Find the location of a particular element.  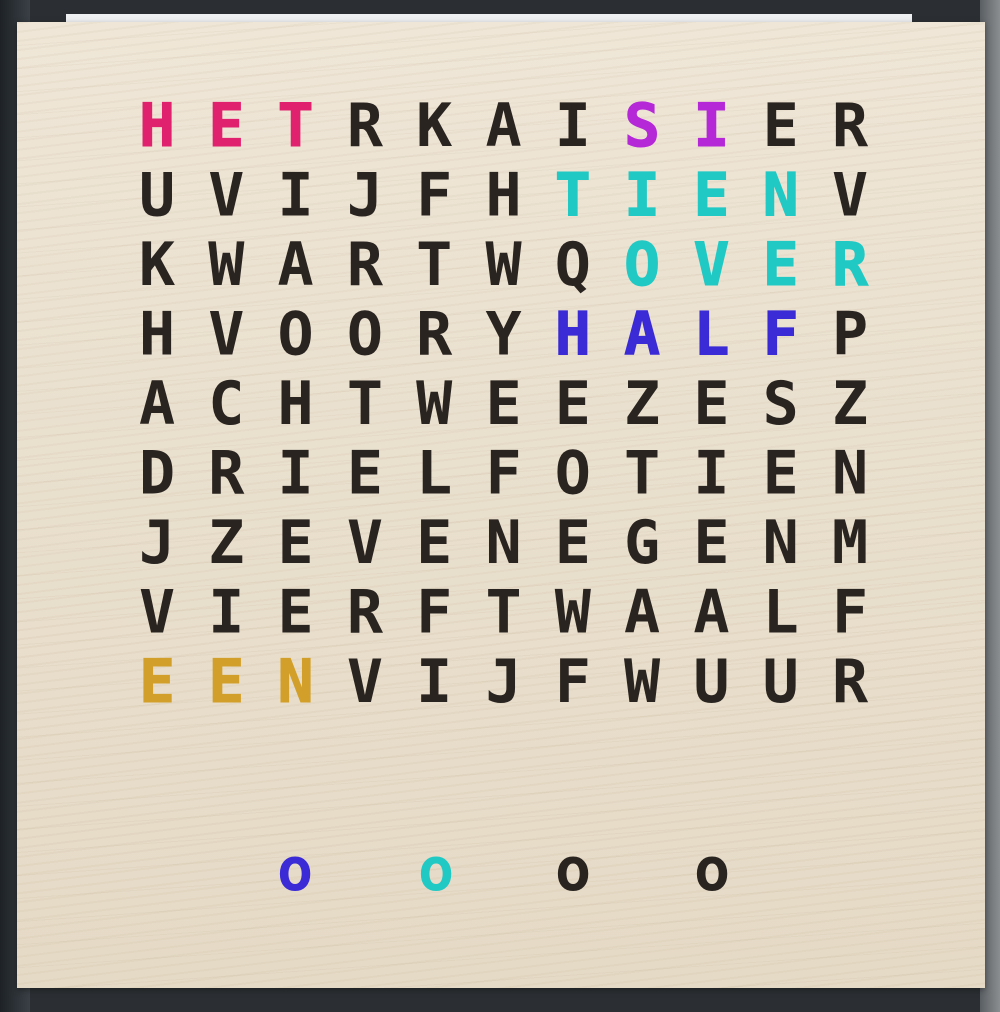

letter-cell: M is located at coordinates (850, 543).